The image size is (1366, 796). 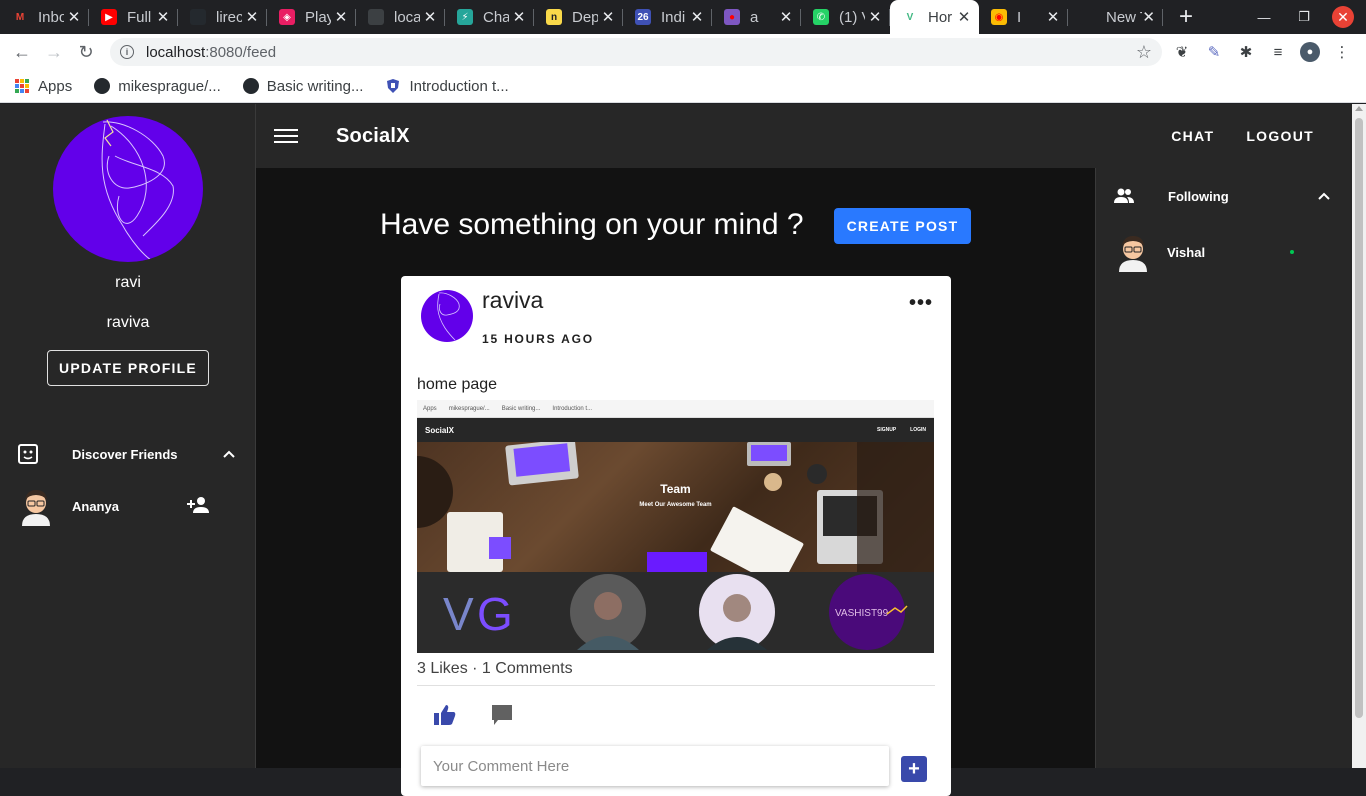 What do you see at coordinates (373, 136) in the screenshot?
I see `brand-title: SocialX` at bounding box center [373, 136].